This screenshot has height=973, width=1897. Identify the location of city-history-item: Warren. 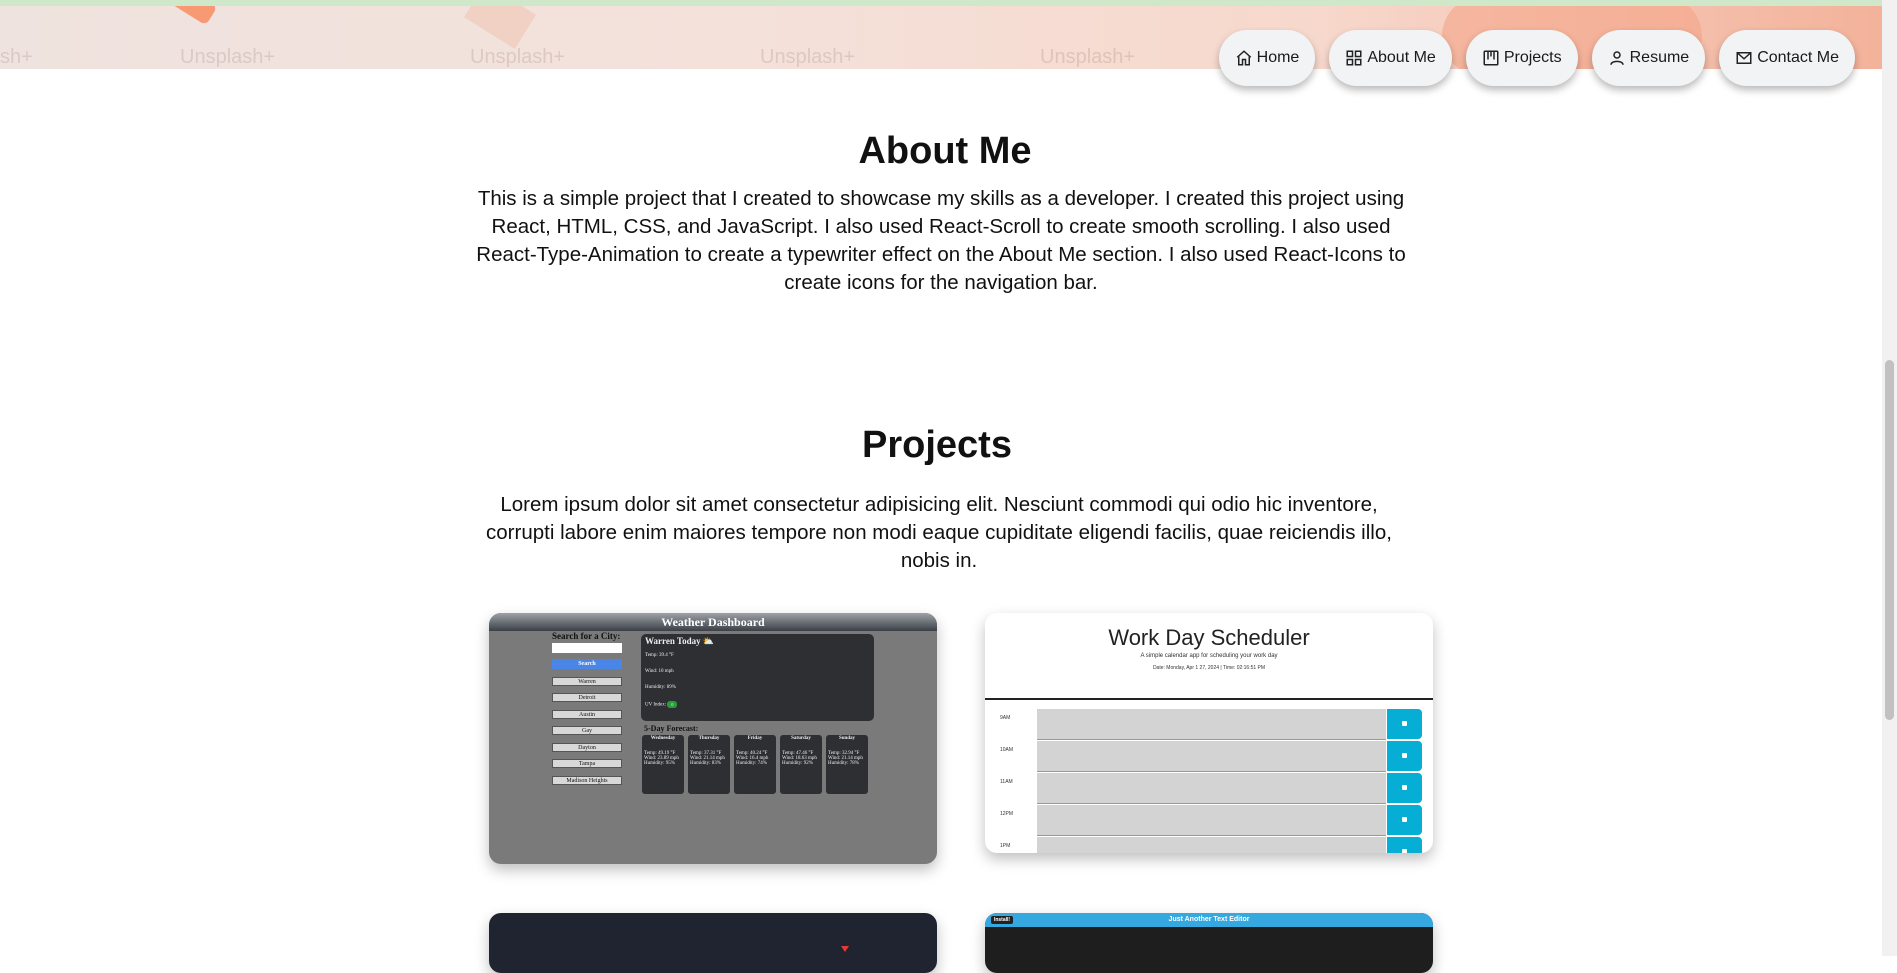
(587, 681).